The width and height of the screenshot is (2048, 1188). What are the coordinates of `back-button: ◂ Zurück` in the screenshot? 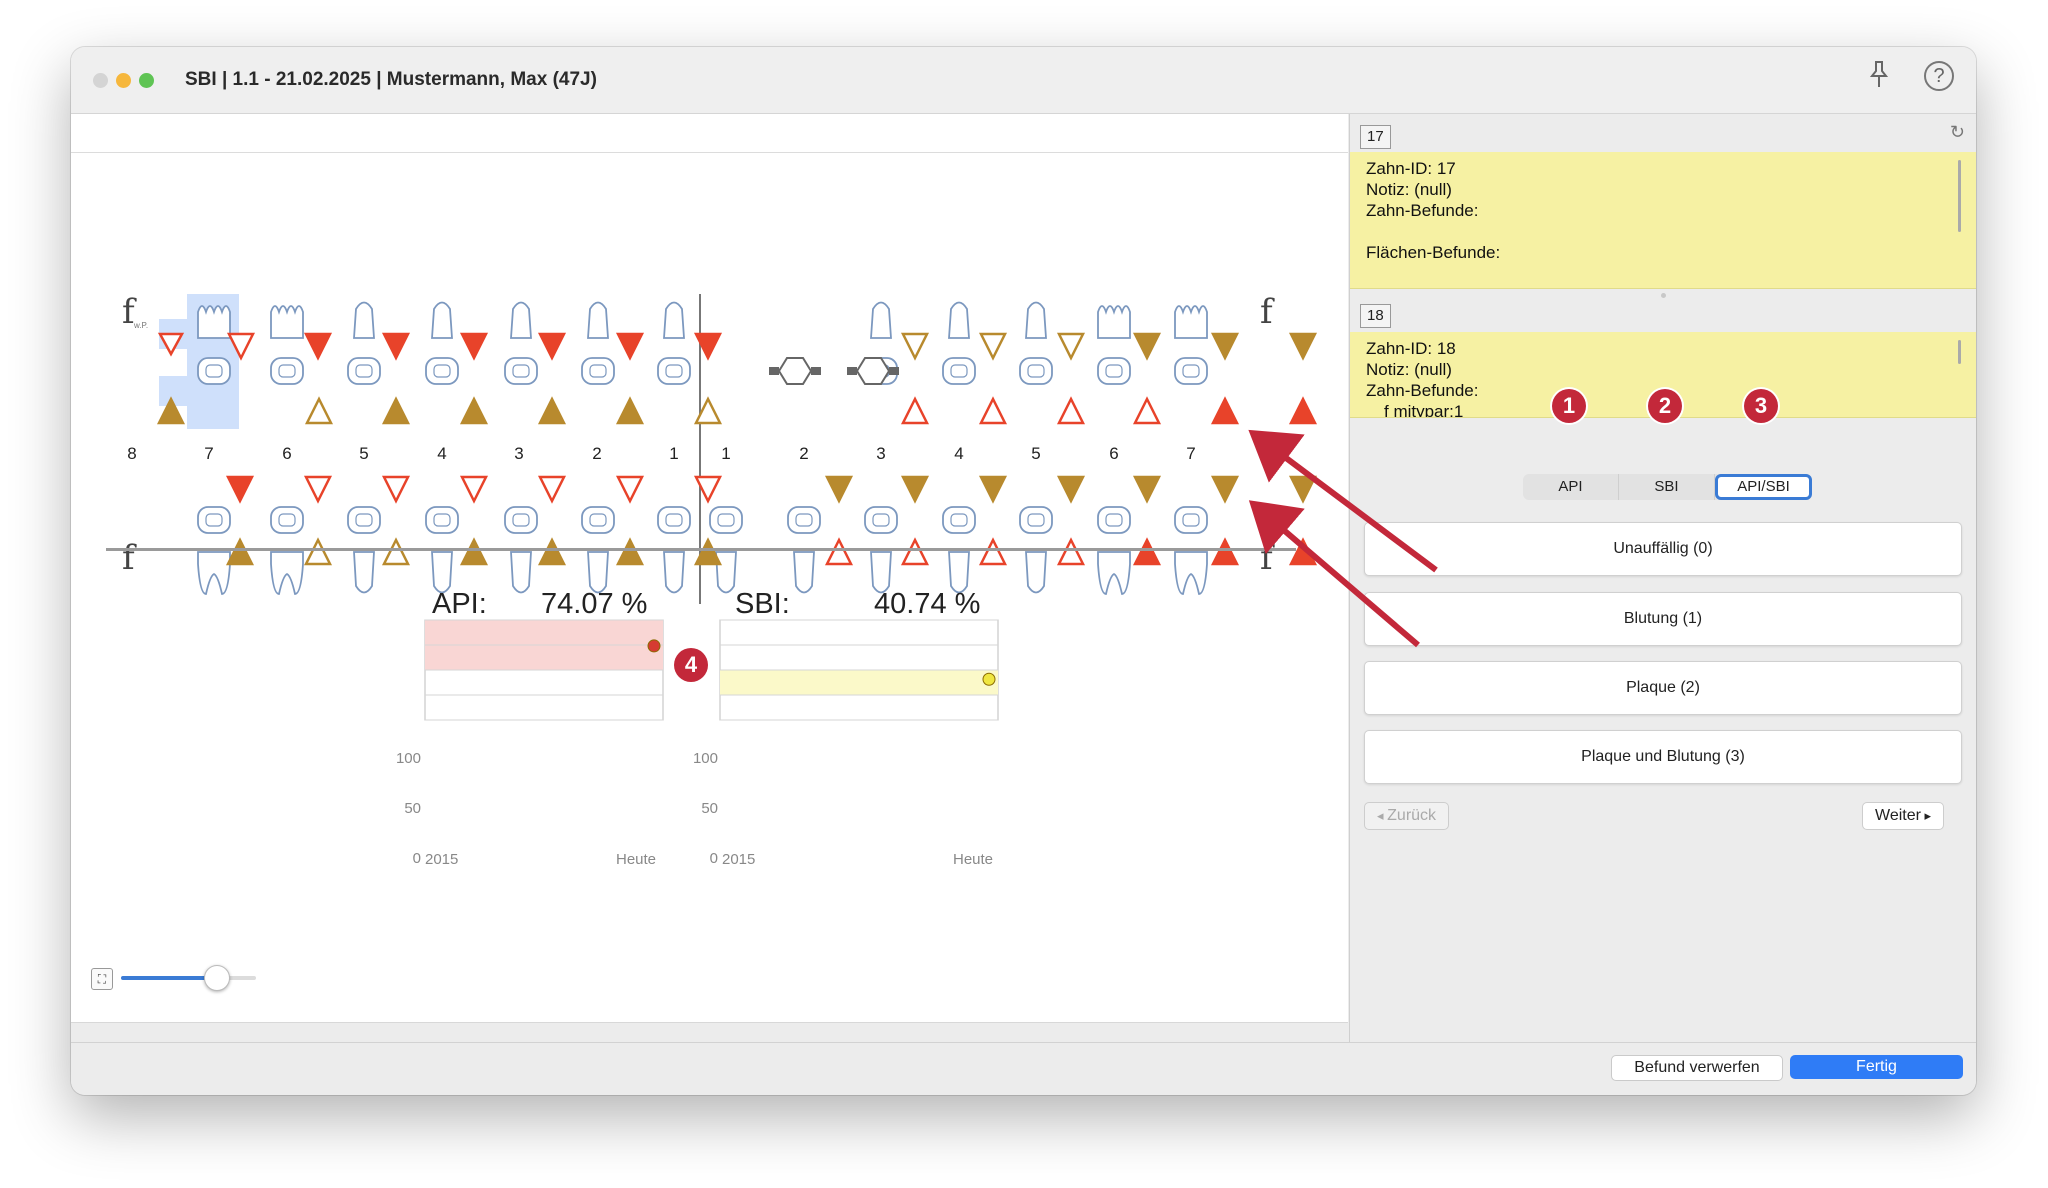 It's located at (1407, 816).